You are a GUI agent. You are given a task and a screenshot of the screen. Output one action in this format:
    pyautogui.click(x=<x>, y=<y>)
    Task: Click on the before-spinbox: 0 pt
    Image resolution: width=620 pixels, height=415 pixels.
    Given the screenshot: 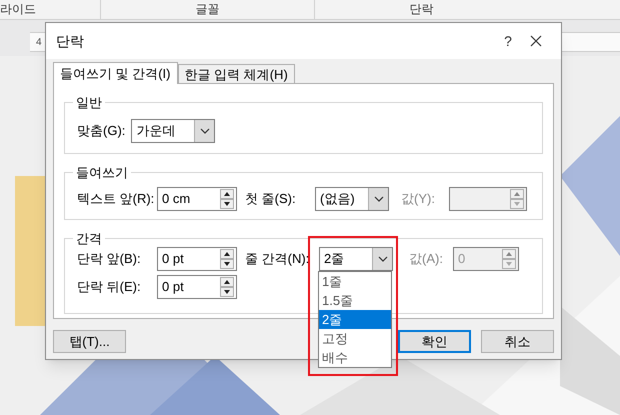 What is the action you would take?
    pyautogui.click(x=197, y=259)
    